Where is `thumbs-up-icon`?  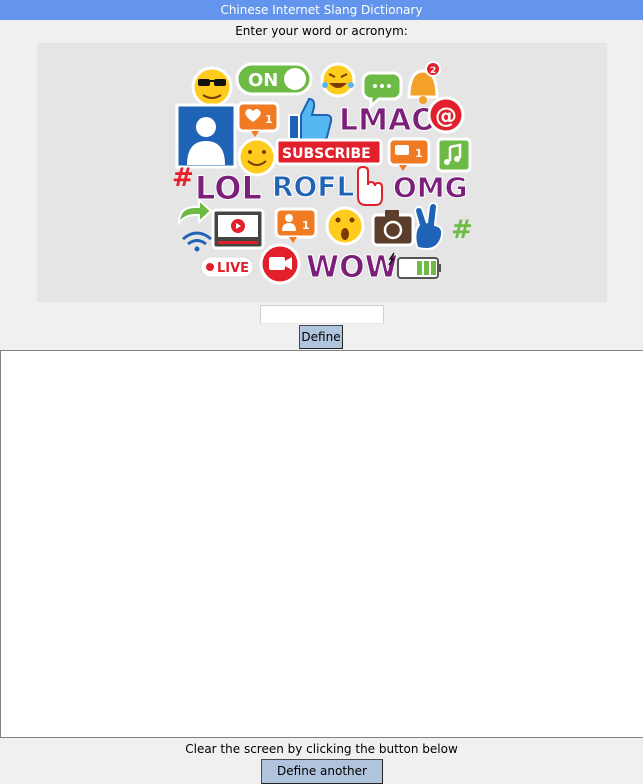 thumbs-up-icon is located at coordinates (310, 119).